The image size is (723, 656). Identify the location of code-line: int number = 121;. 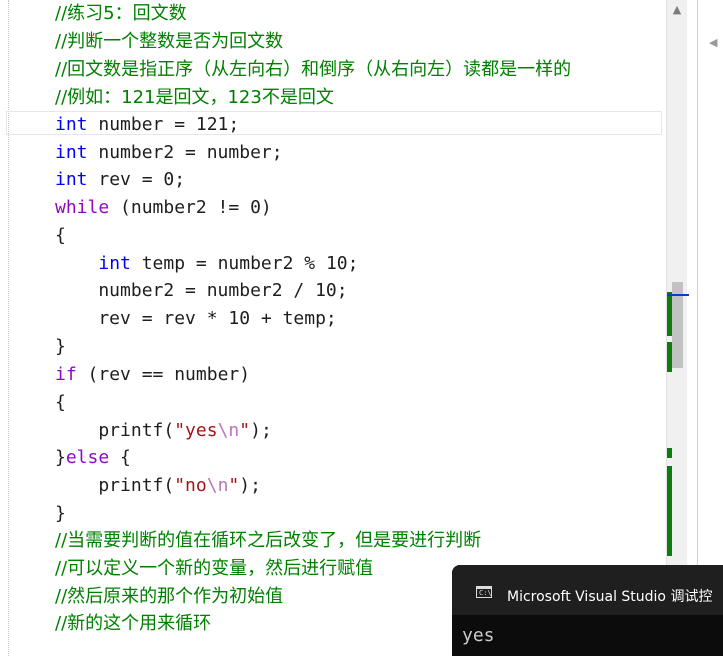
(147, 125).